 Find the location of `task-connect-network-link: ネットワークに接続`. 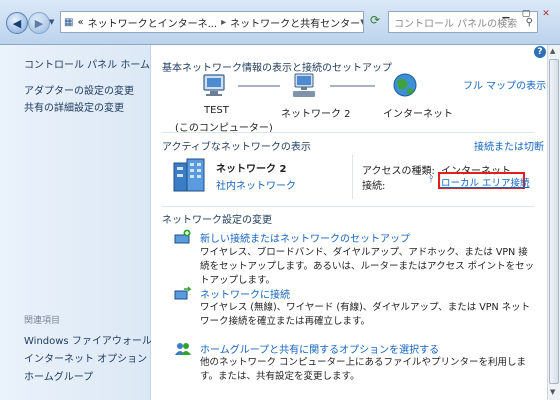

task-connect-network-link: ネットワークに接続 is located at coordinates (245, 293).